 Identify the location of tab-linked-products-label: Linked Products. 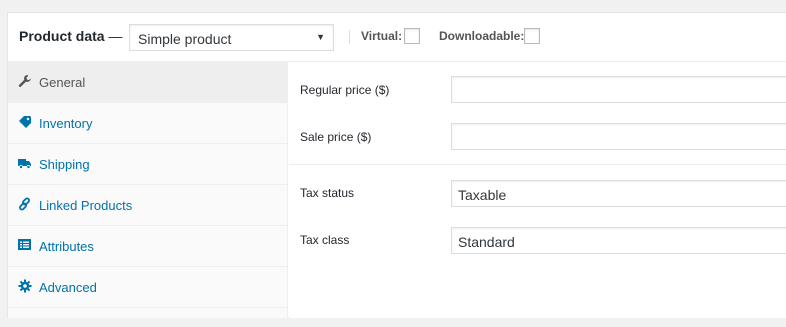
(86, 205).